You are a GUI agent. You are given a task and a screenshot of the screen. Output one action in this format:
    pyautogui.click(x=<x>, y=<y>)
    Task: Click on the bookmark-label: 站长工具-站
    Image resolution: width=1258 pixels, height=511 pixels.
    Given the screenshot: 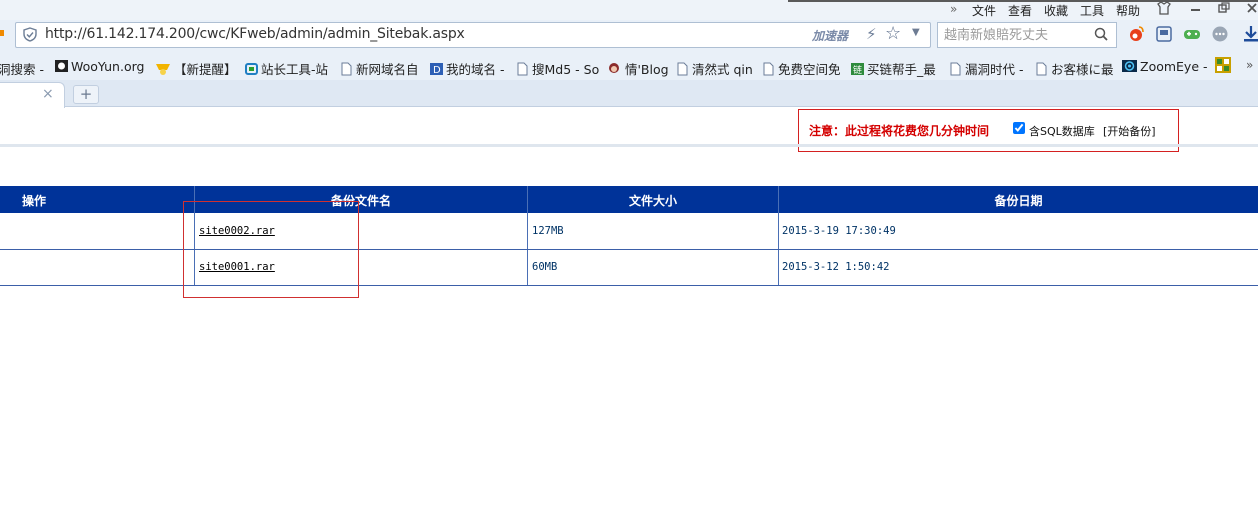 What is the action you would take?
    pyautogui.click(x=295, y=69)
    